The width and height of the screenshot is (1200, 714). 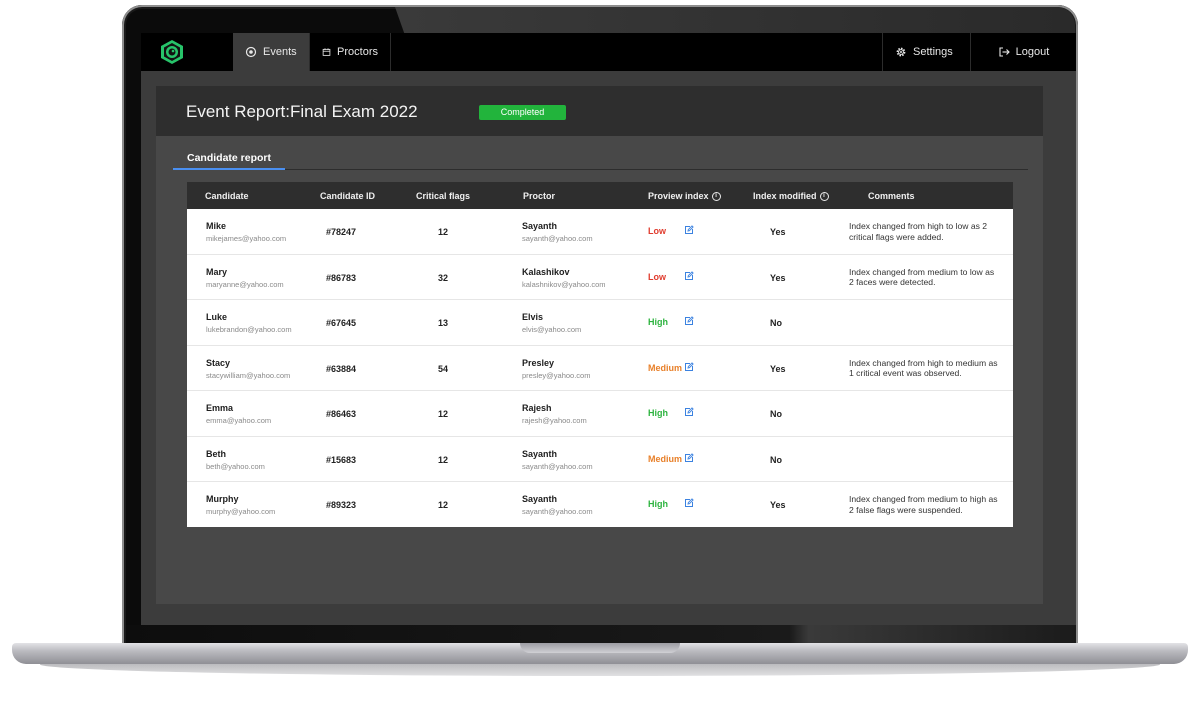 I want to click on nav-events: Events, so click(x=271, y=52).